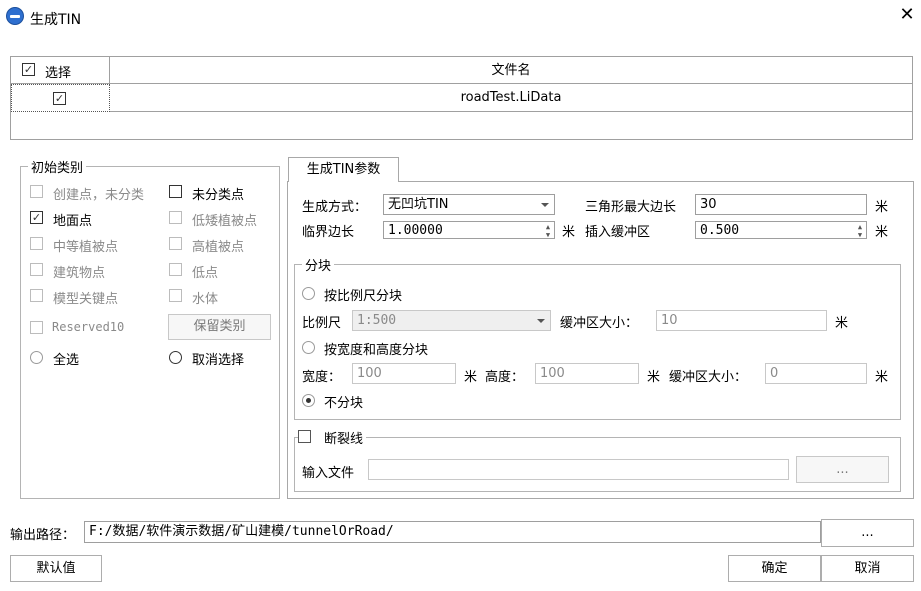  Describe the element at coordinates (511, 98) in the screenshot. I see `table-row-filename: roadTest.LiData` at that location.